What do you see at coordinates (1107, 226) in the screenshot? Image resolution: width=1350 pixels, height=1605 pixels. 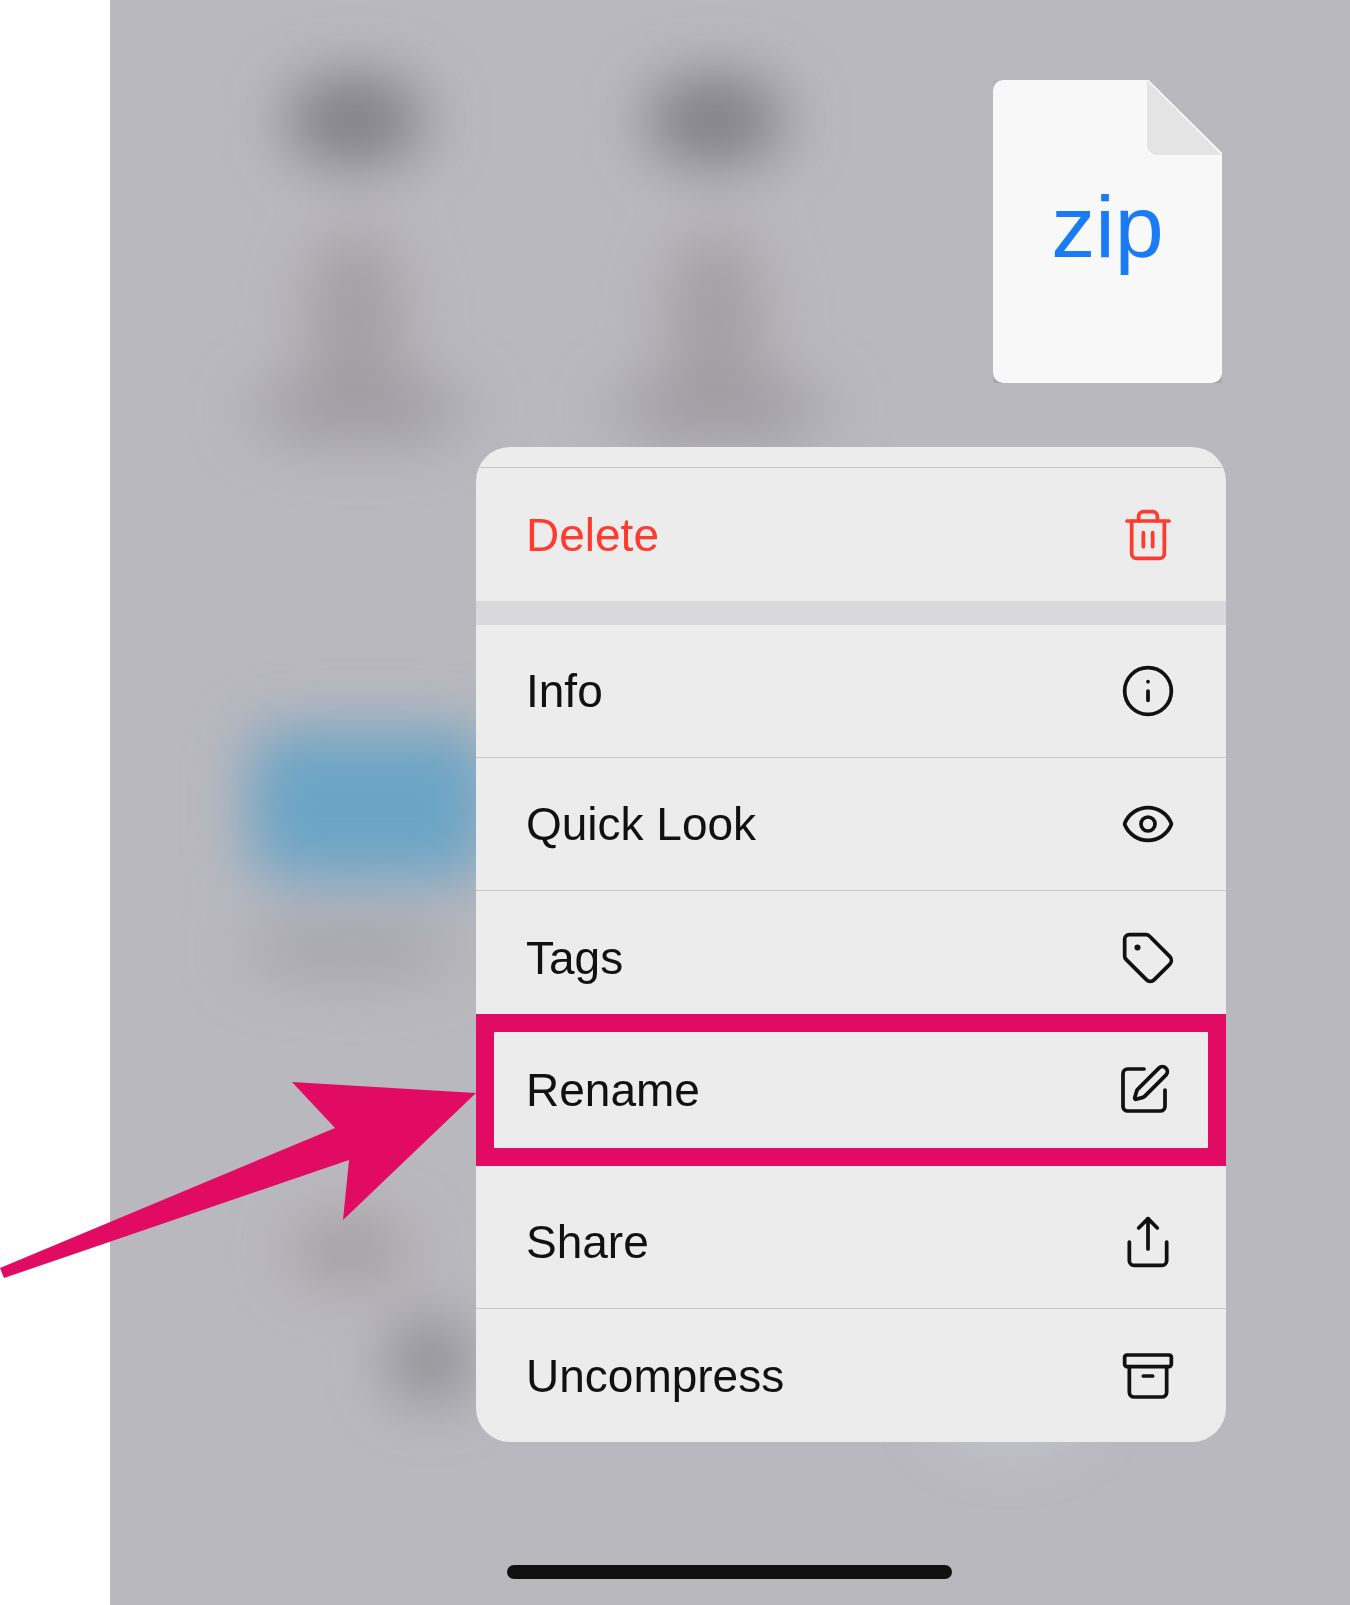 I see `file-type-label: zip` at bounding box center [1107, 226].